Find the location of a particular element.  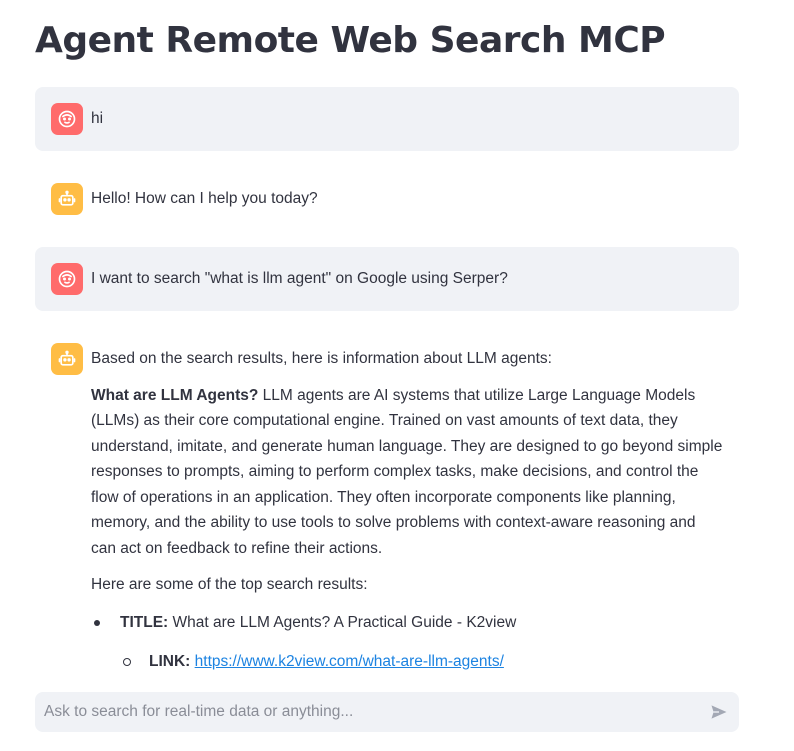

page-title: Agent Remote Web Search MCP is located at coordinates (350, 40).